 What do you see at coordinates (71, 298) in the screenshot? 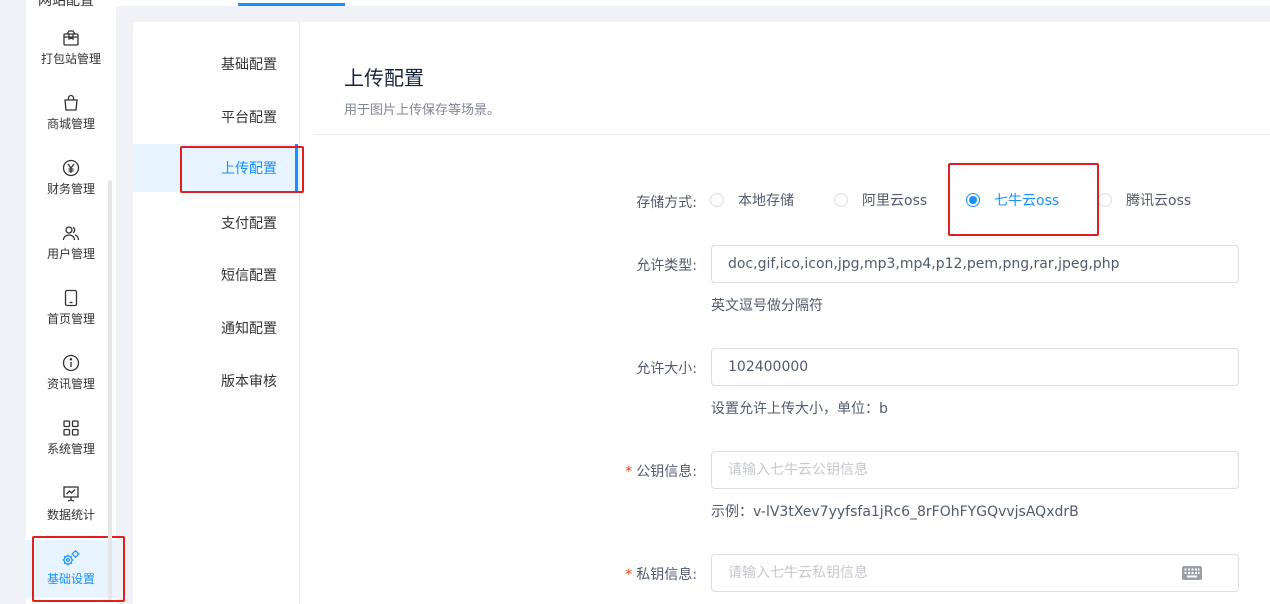
I see `tablet-icon` at bounding box center [71, 298].